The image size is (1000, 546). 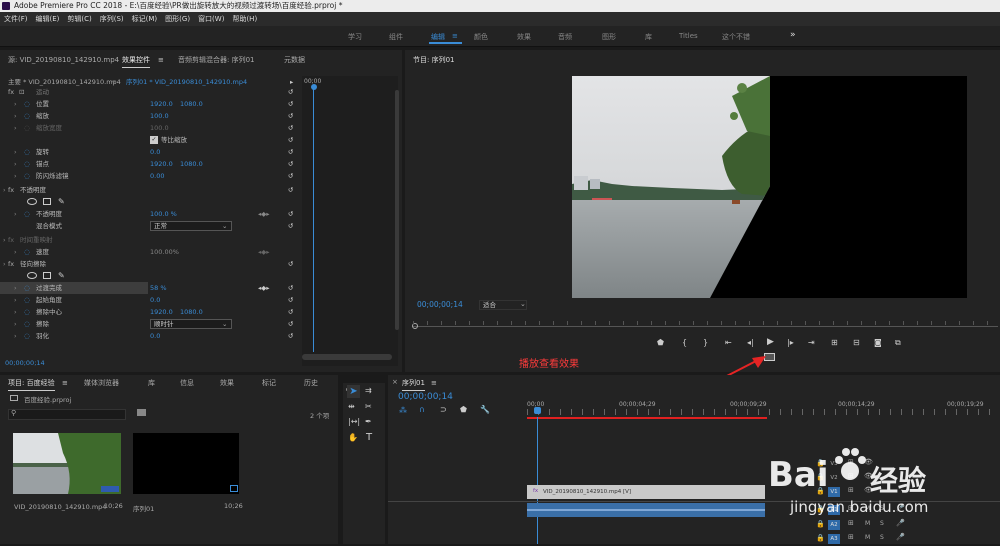 What do you see at coordinates (684, 342) in the screenshot?
I see `mark-in-icon: {` at bounding box center [684, 342].